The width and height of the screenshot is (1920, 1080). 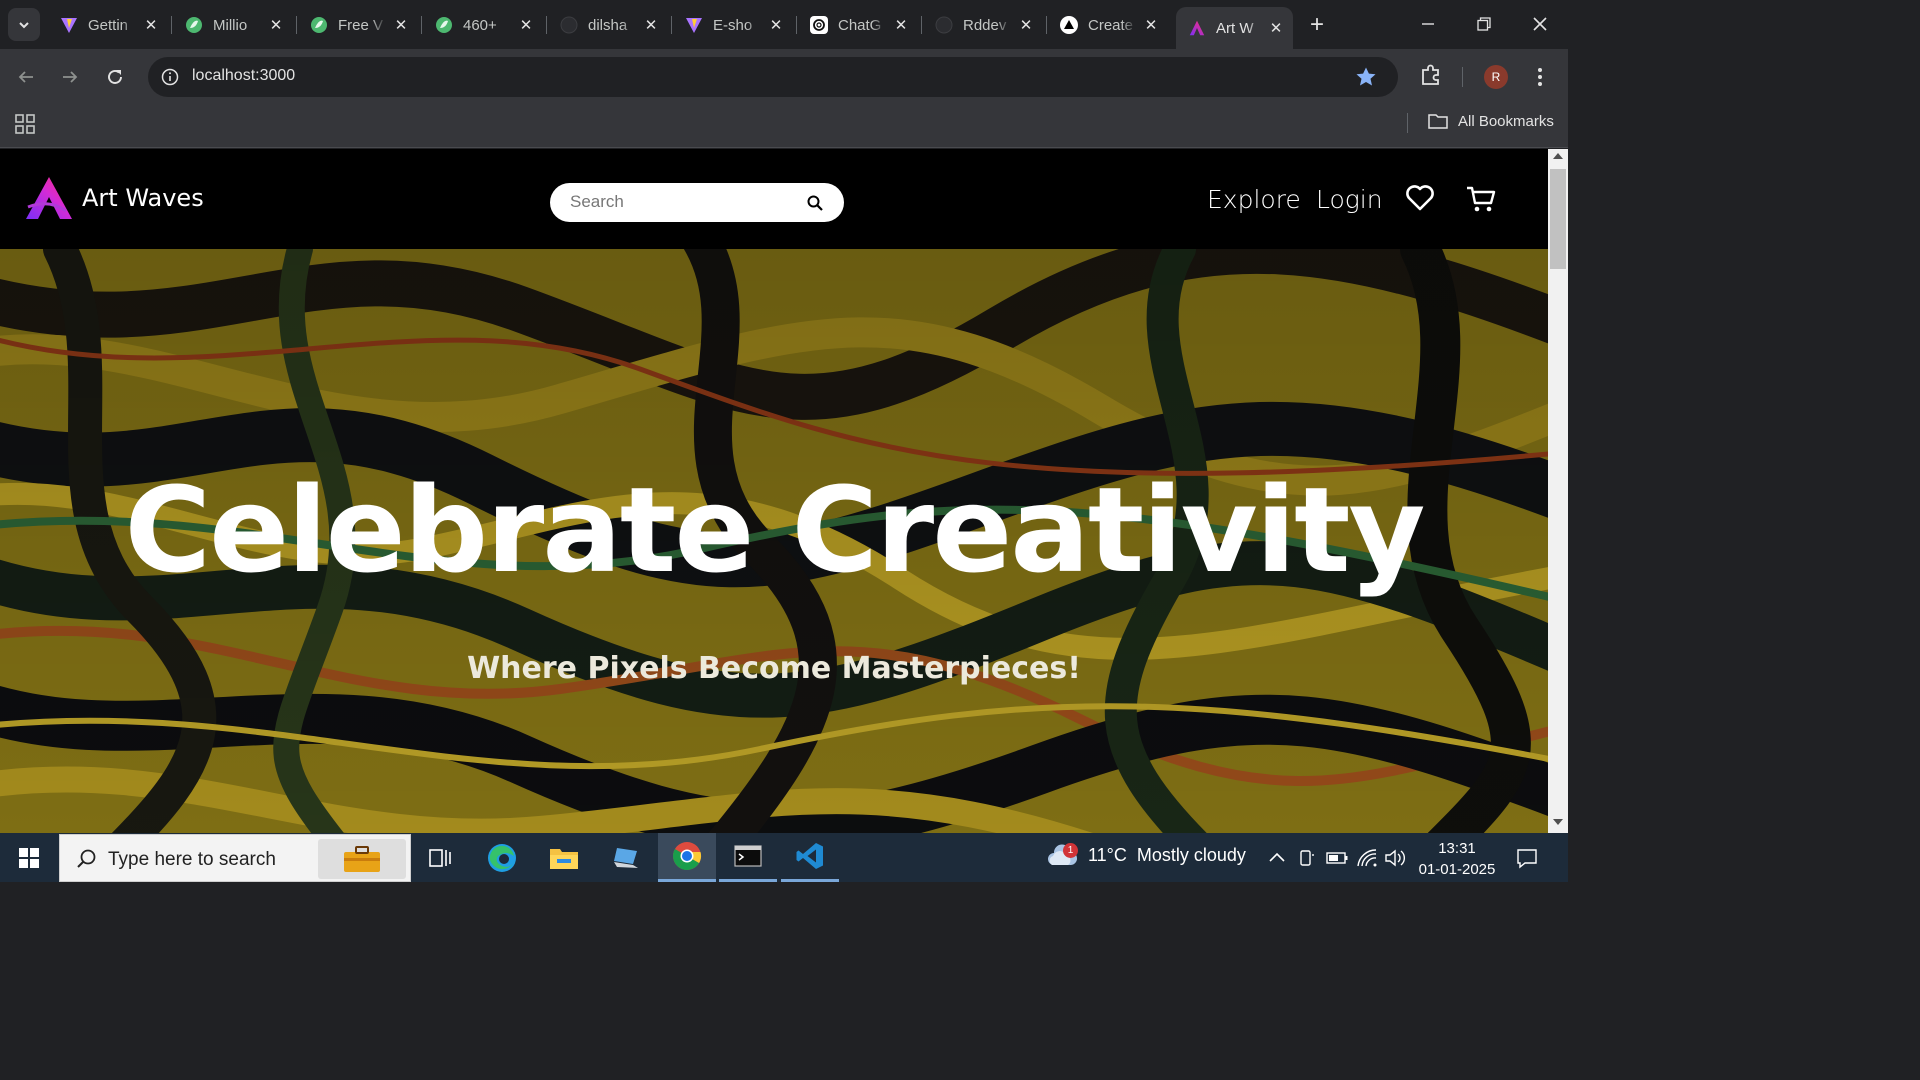 I want to click on reload-button, so click(x=115, y=77).